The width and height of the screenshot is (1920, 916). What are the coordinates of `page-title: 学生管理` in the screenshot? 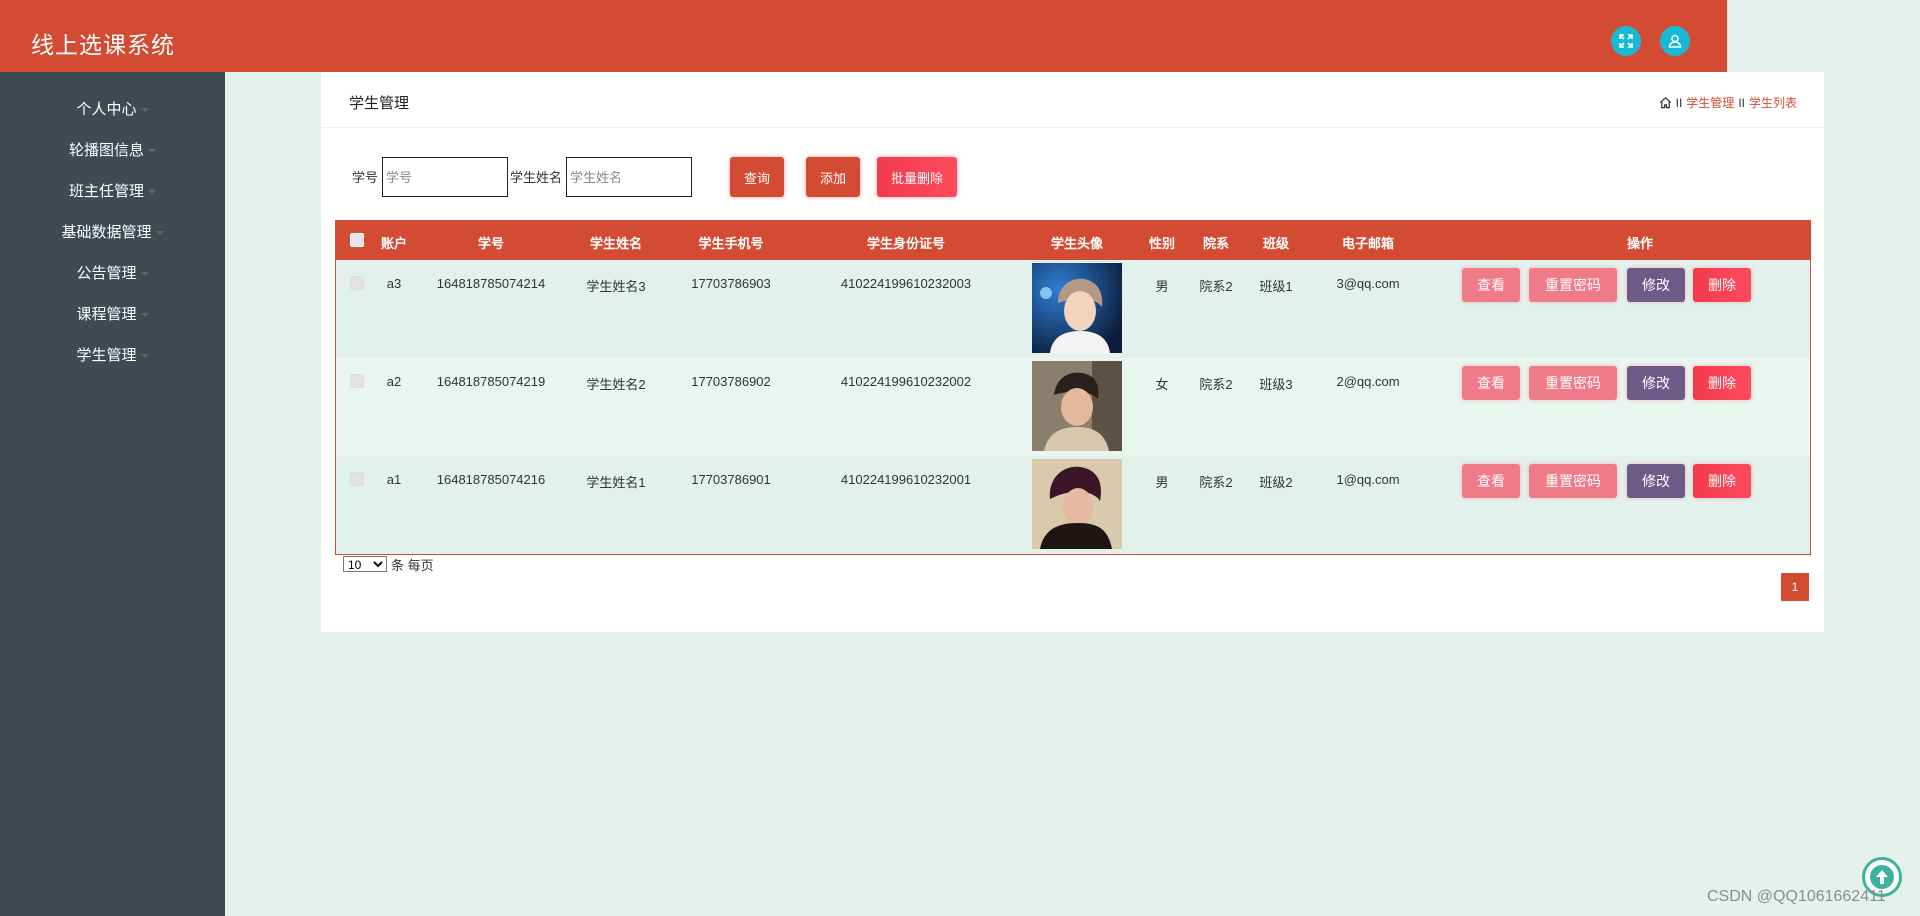 It's located at (379, 103).